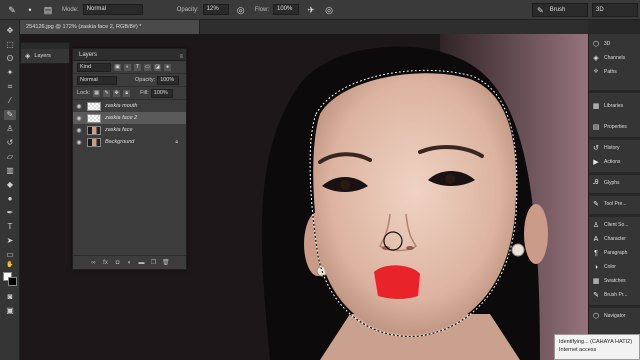 The height and width of the screenshot is (360, 640). What do you see at coordinates (117, 263) in the screenshot?
I see `mask-icon: ◘` at bounding box center [117, 263].